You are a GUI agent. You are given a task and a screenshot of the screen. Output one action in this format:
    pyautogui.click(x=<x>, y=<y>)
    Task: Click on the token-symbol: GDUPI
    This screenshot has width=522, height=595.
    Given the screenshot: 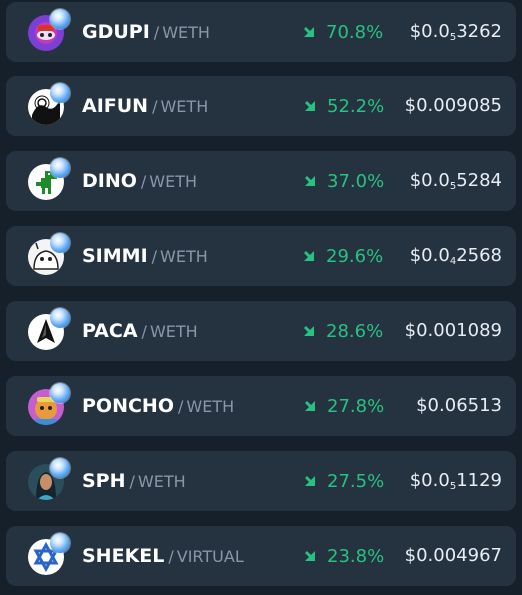 What is the action you would take?
    pyautogui.click(x=116, y=32)
    